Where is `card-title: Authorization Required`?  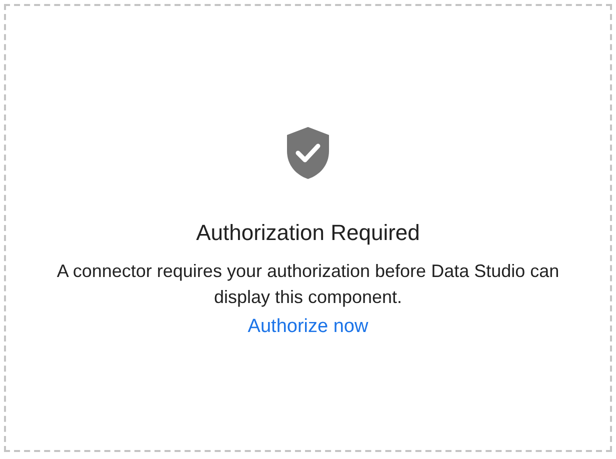
card-title: Authorization Required is located at coordinates (308, 233).